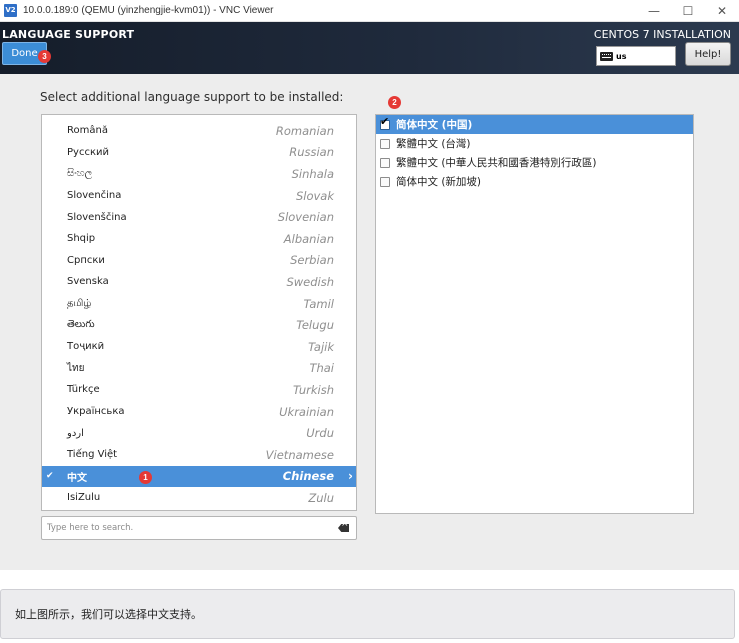  I want to click on language-english-name: Telugu, so click(315, 325).